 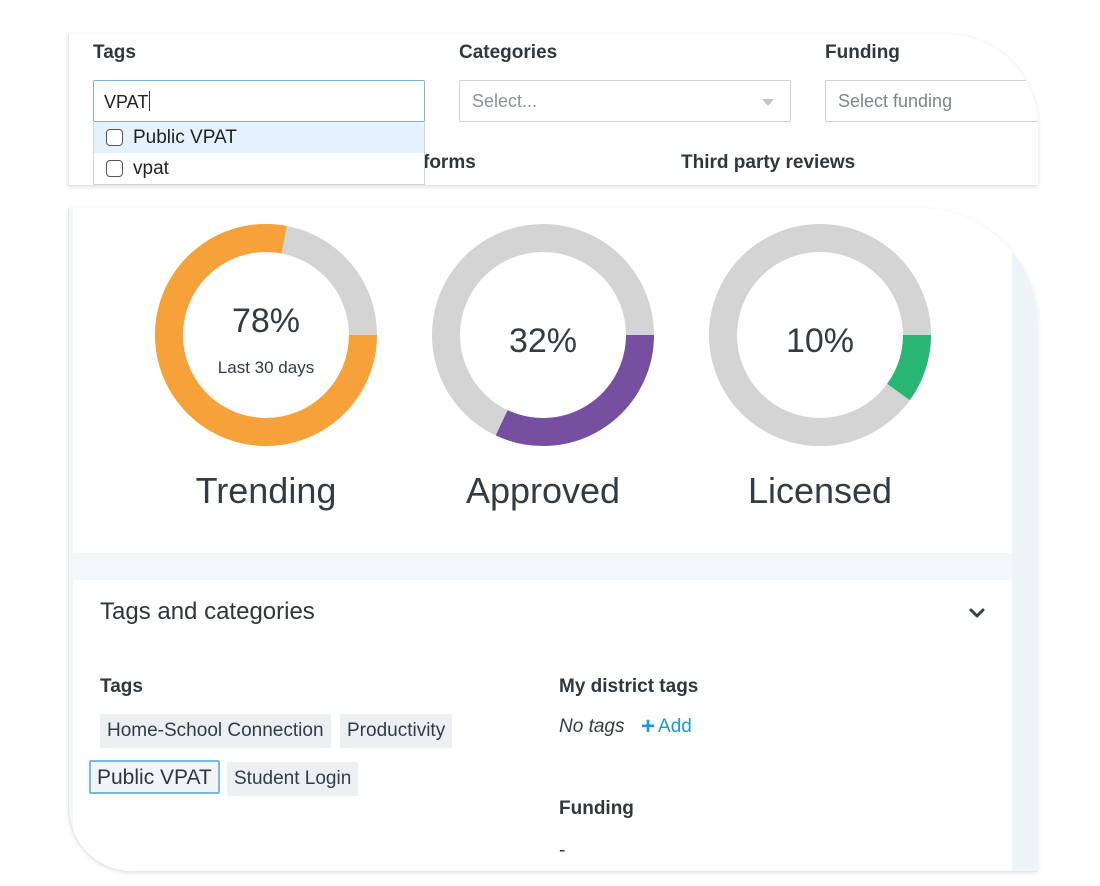 I want to click on text-caret, so click(x=150, y=101).